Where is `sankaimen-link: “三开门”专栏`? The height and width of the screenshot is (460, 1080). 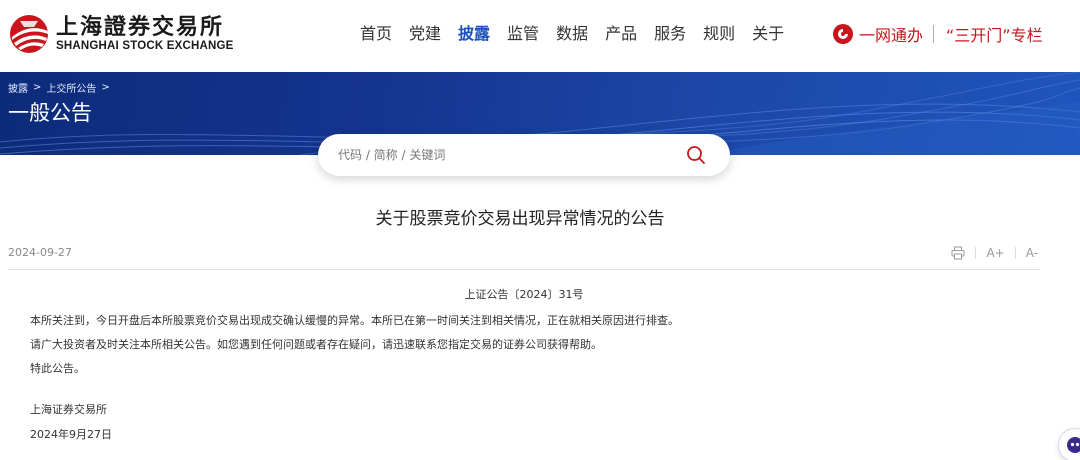 sankaimen-link: “三开门”专栏 is located at coordinates (994, 34).